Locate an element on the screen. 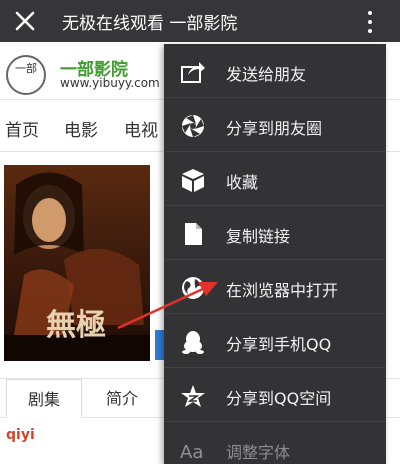 The height and width of the screenshot is (464, 400). menu-label: 分享到手机QQ is located at coordinates (279, 344).